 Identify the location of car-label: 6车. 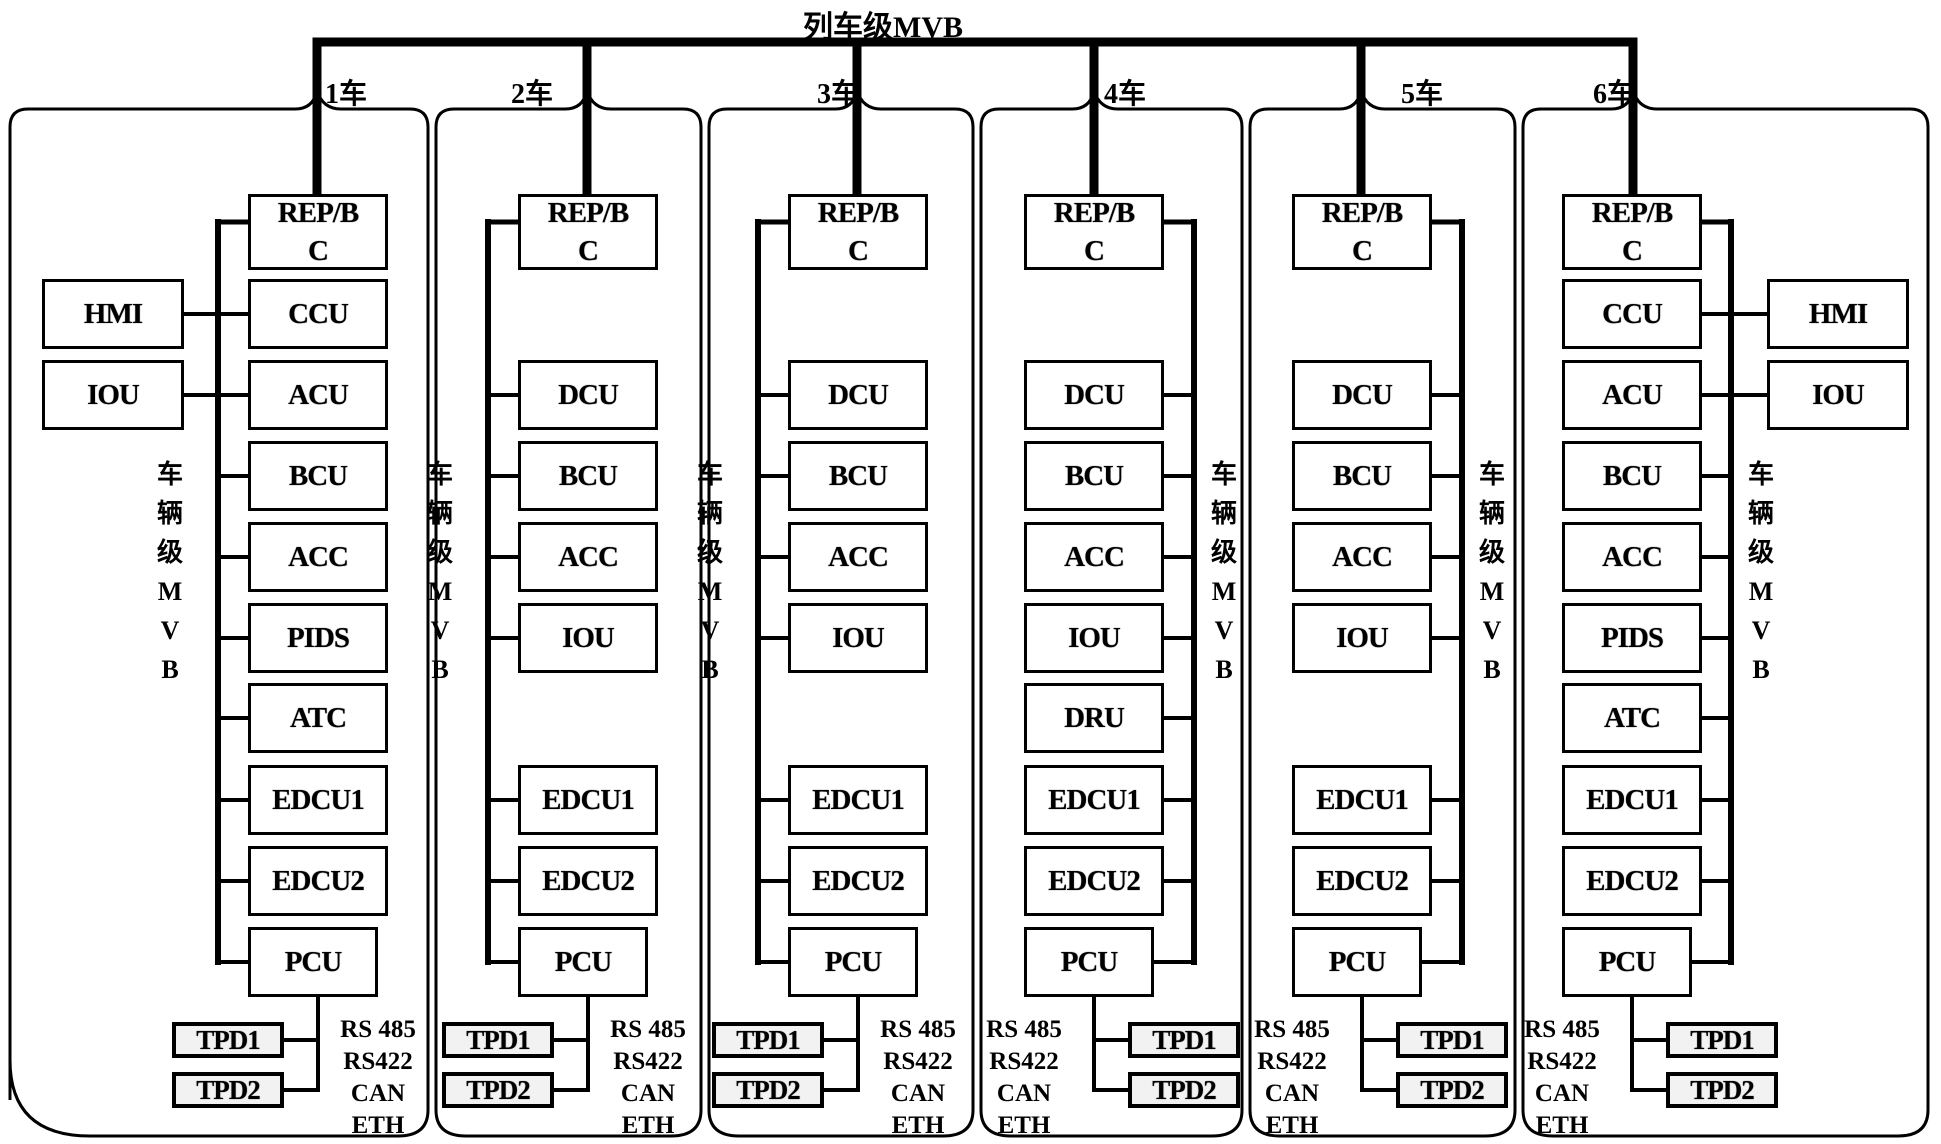
(1614, 94).